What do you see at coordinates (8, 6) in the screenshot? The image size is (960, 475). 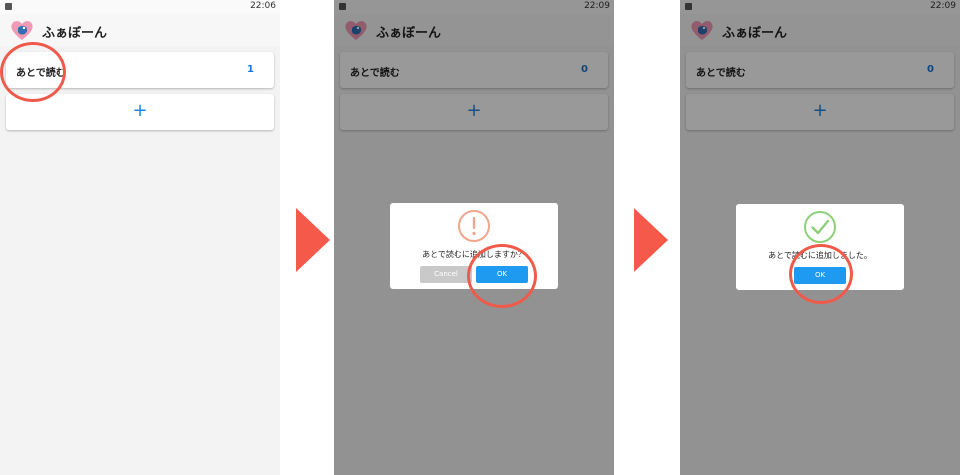 I see `notification-icon` at bounding box center [8, 6].